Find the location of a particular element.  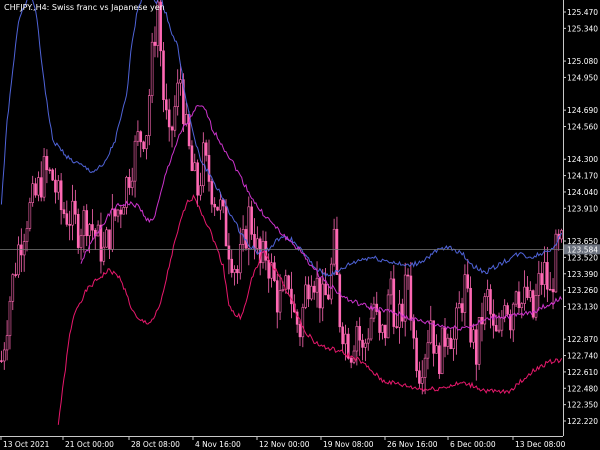

chart-title: CHFJPY.,H4: Swiss franc vs Japanese yen is located at coordinates (84, 7).